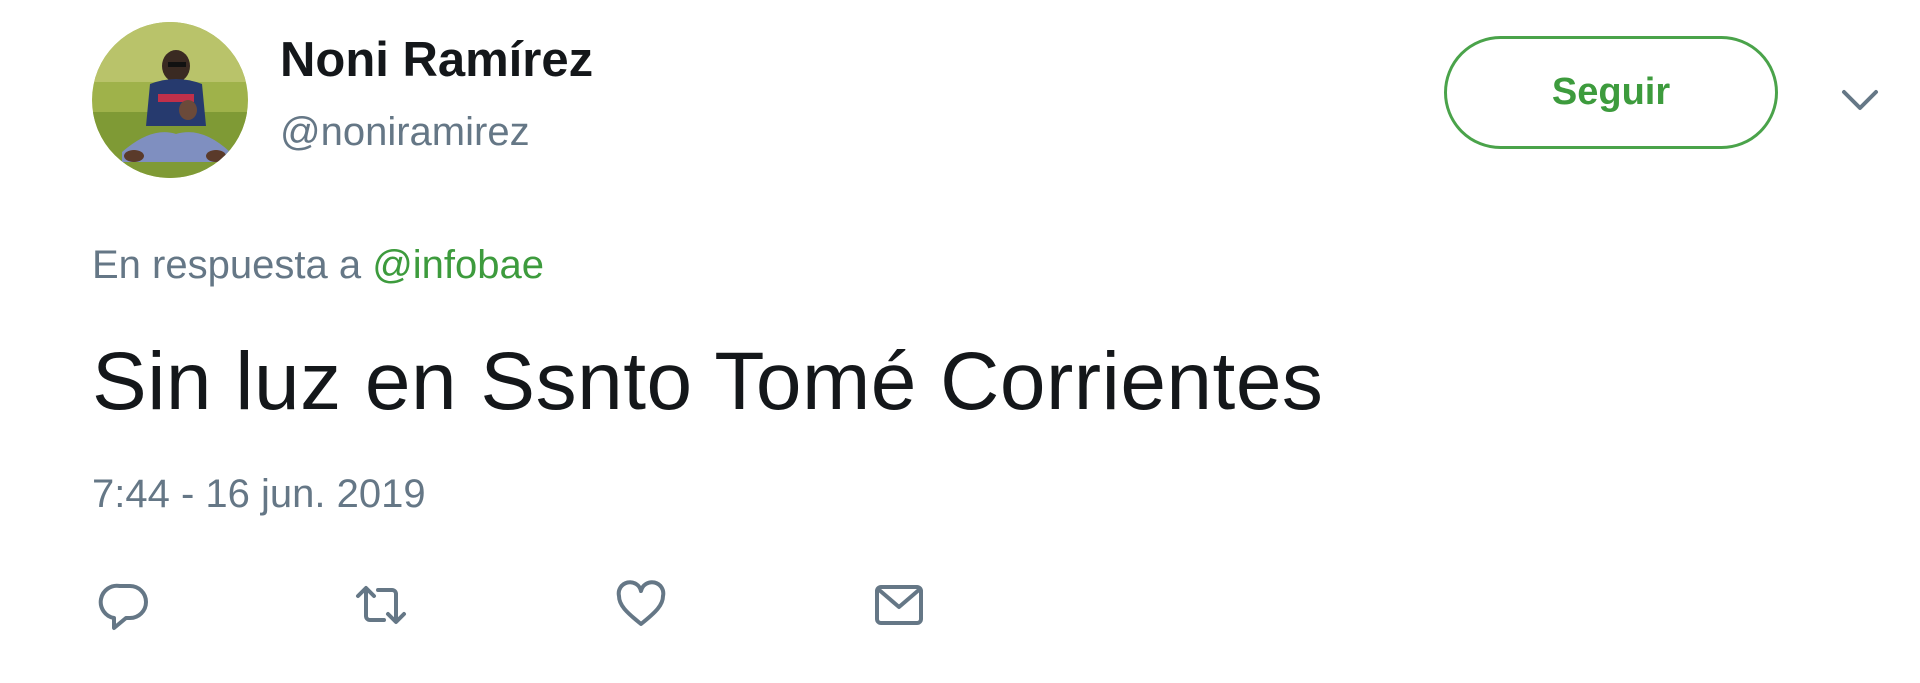  Describe the element at coordinates (436, 60) in the screenshot. I see `author-display-name: Noni Ramírez` at that location.